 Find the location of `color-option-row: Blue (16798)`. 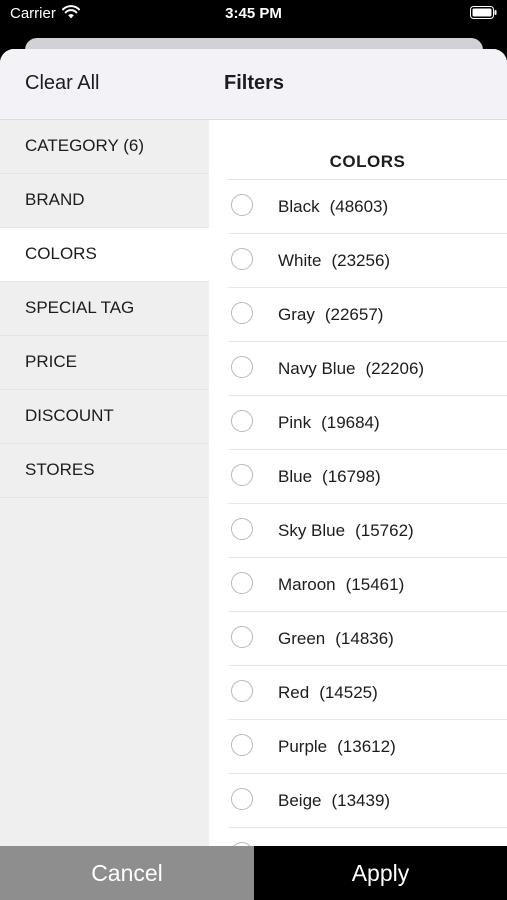

color-option-row: Blue (16798) is located at coordinates (367, 477).